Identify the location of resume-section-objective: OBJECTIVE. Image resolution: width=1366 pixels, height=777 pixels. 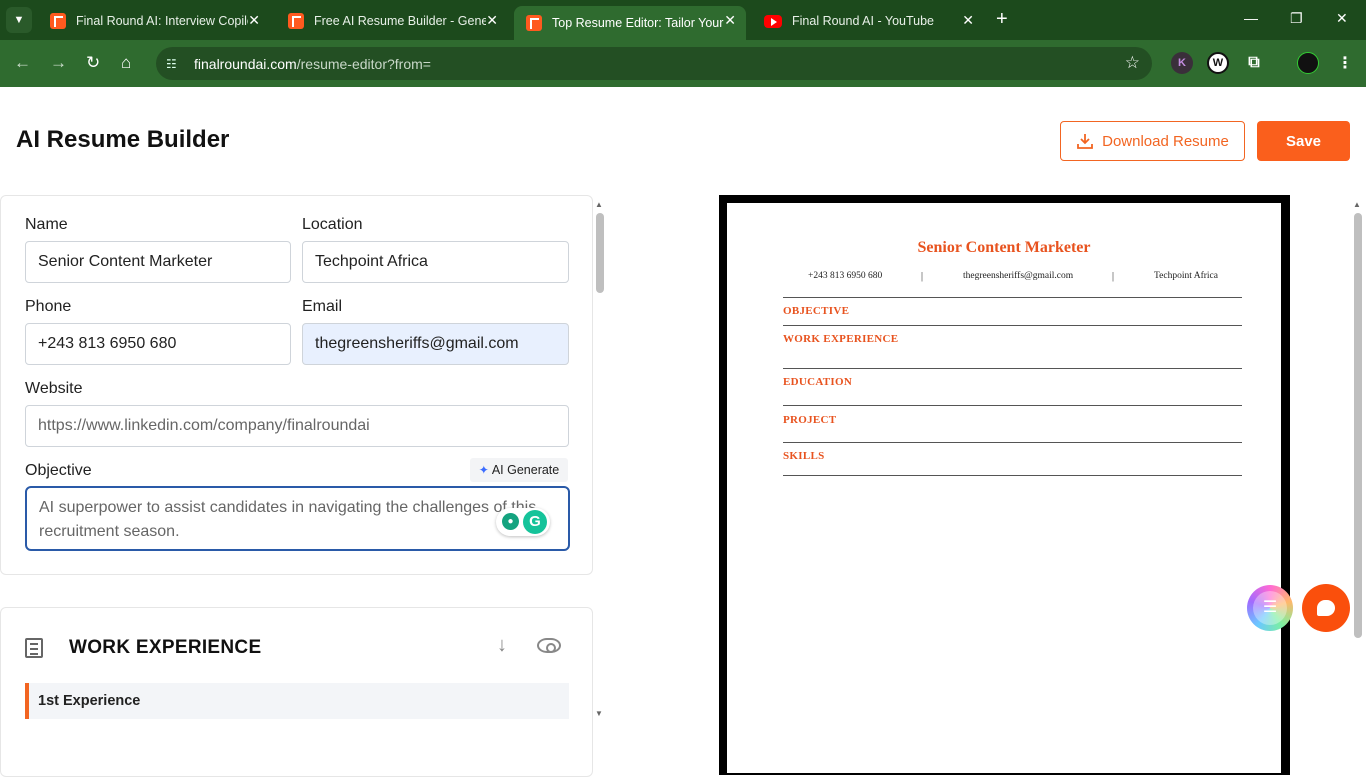
(816, 311).